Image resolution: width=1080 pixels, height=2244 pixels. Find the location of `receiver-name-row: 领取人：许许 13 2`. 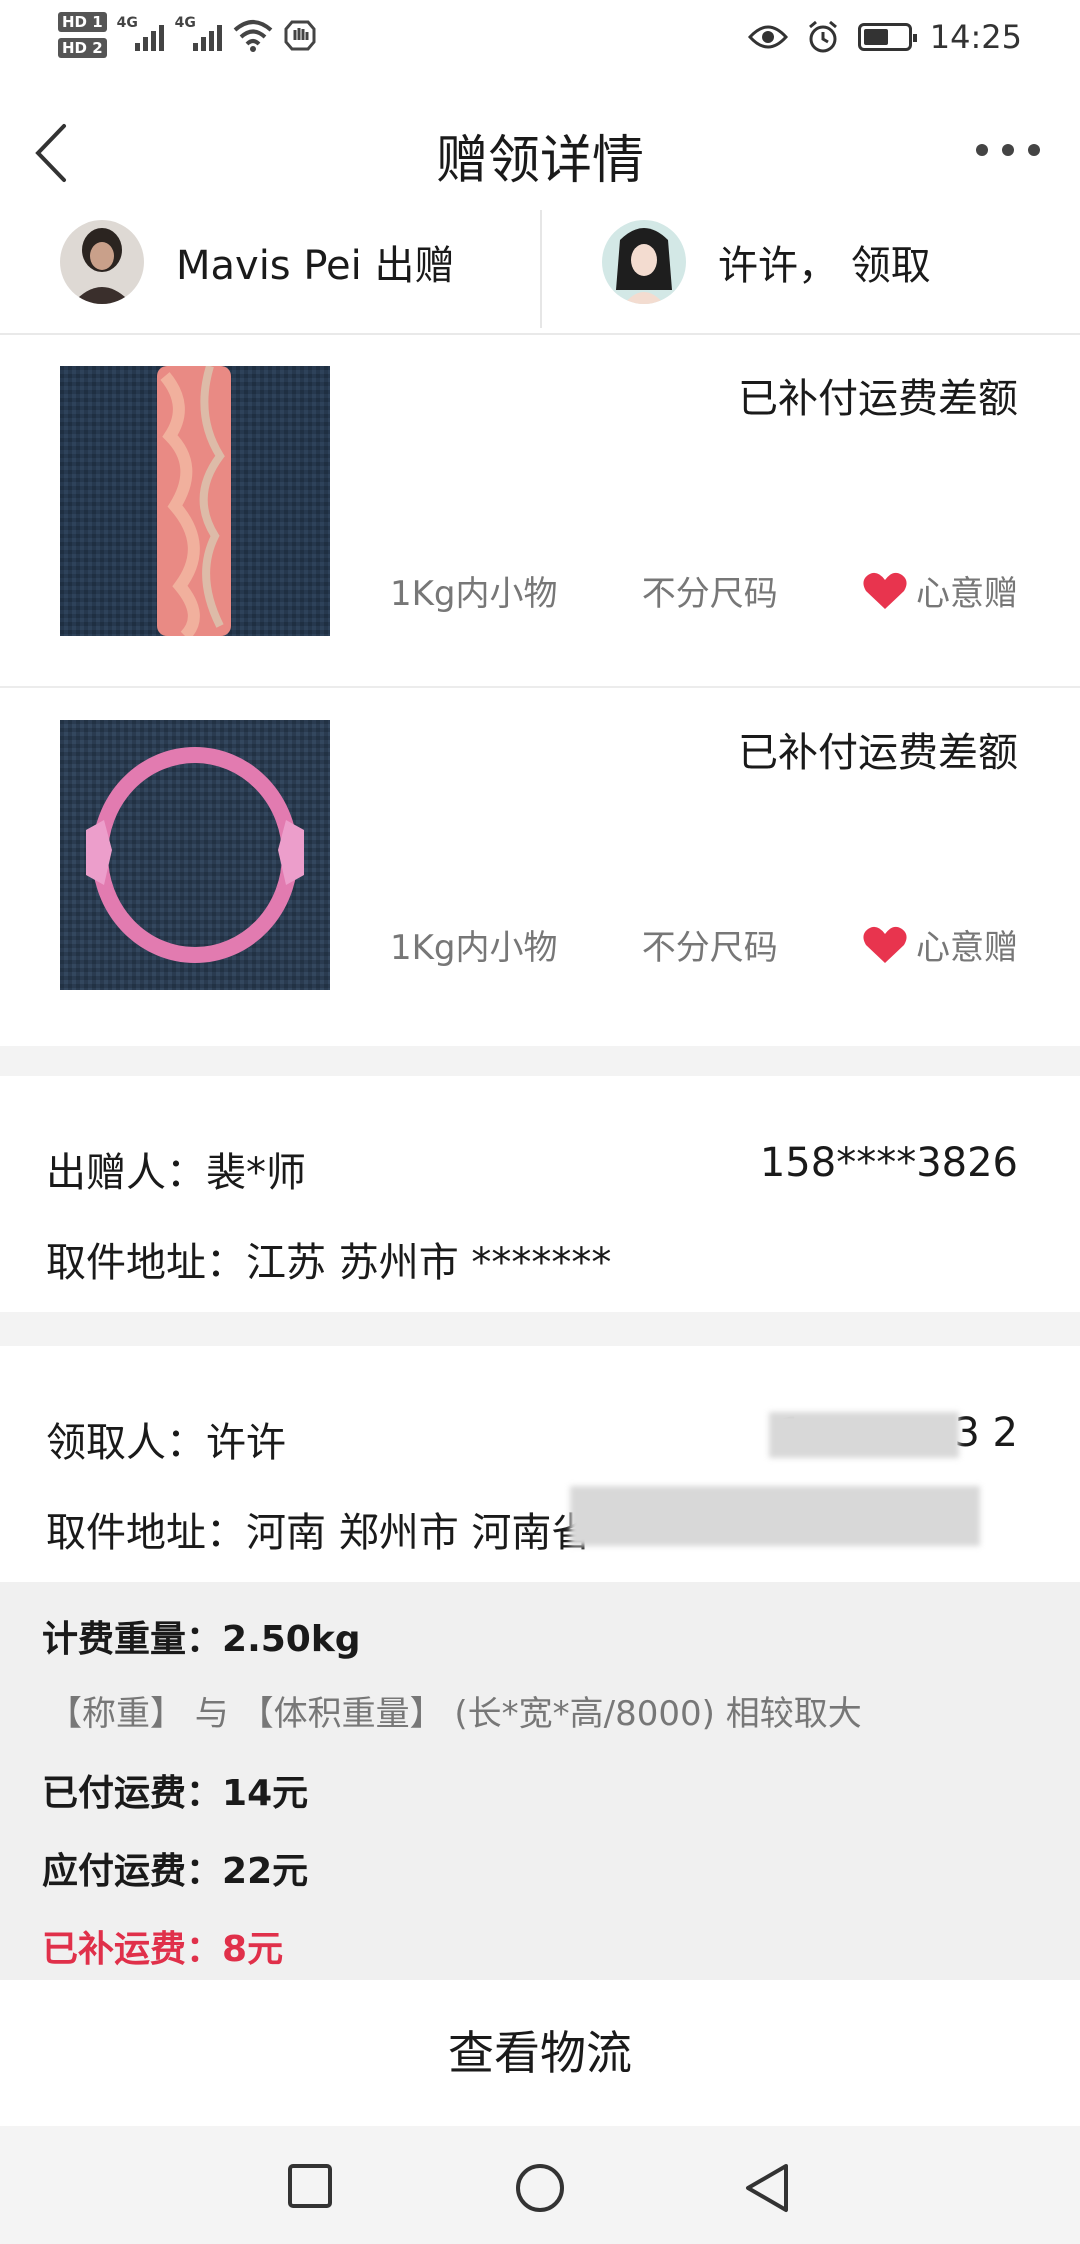

receiver-name-row: 领取人：许许 13 2 is located at coordinates (532, 1439).